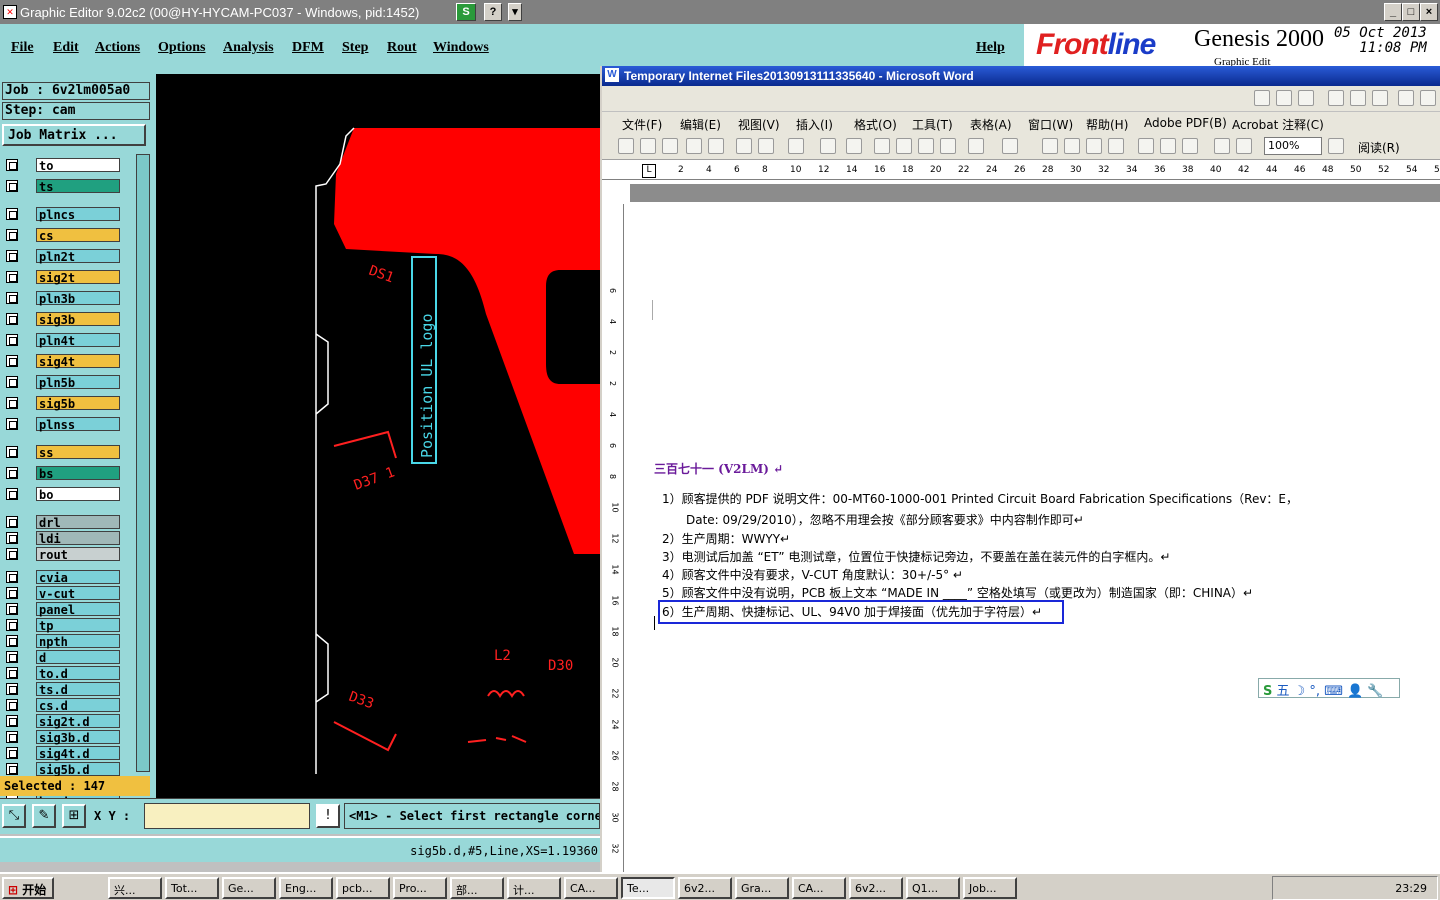 The height and width of the screenshot is (900, 1440). I want to click on layer-row: bs, so click(68, 473).